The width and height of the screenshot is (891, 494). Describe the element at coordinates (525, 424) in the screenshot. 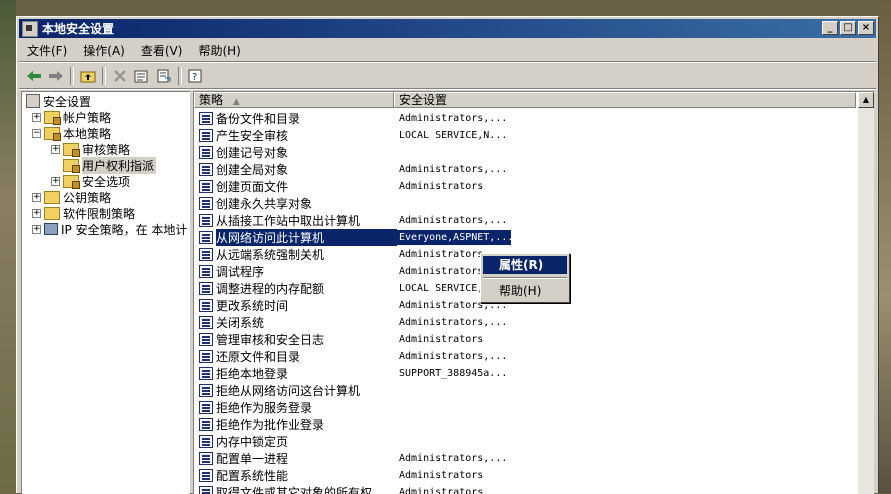

I see `table-row: 拒绝作为批作业登录` at that location.